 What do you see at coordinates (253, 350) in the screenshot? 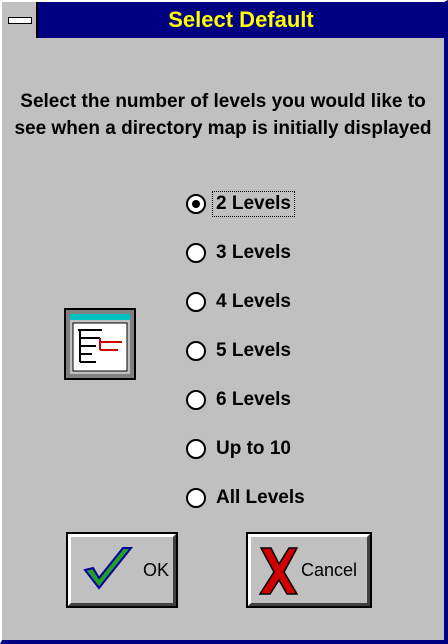
I see `radio-label: 5 Levels` at bounding box center [253, 350].